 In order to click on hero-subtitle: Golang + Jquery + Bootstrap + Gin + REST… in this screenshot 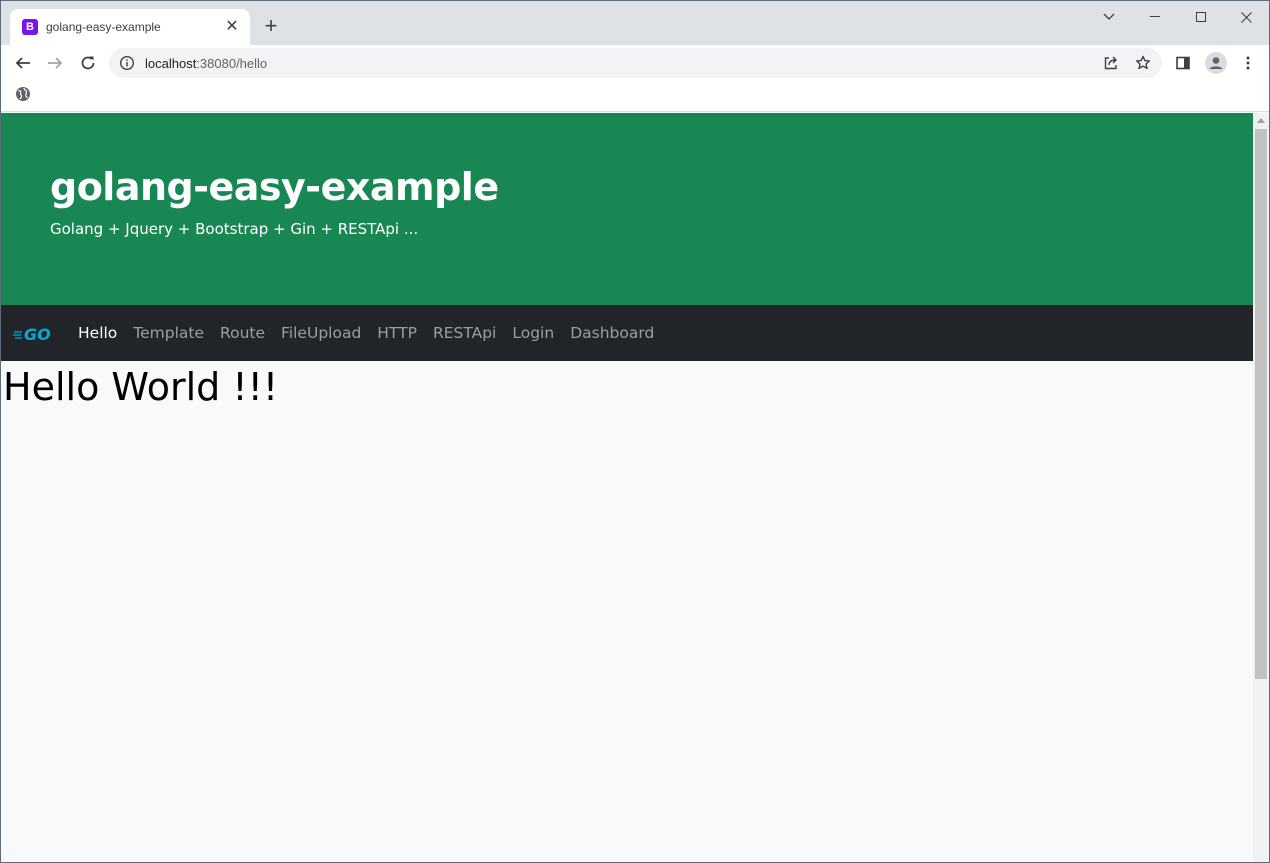, I will do `click(234, 229)`.